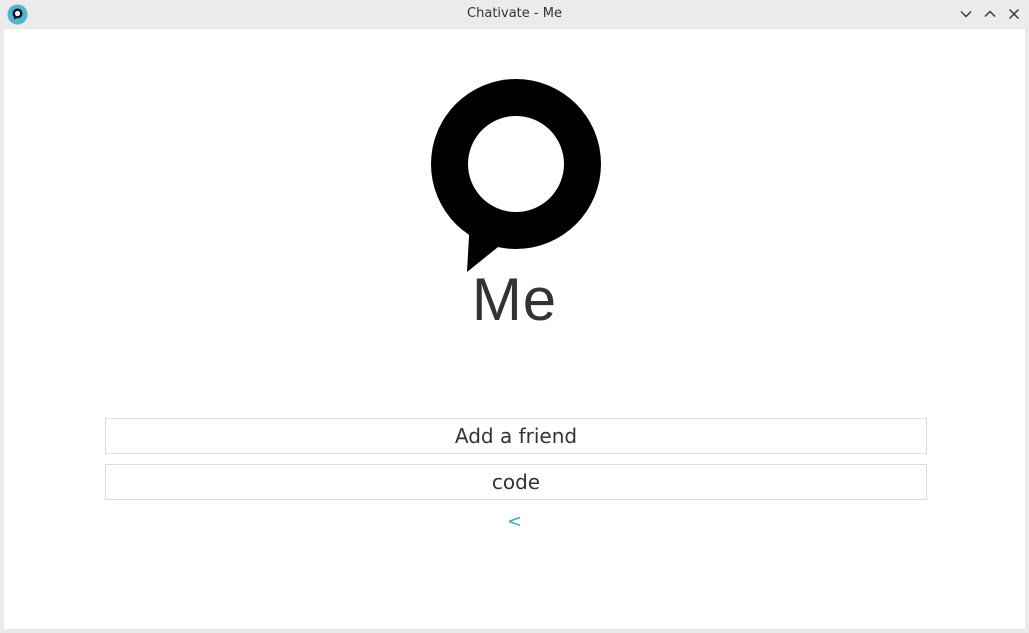 Image resolution: width=1029 pixels, height=633 pixels. Describe the element at coordinates (516, 175) in the screenshot. I see `chat-bubble-logo-icon` at that location.